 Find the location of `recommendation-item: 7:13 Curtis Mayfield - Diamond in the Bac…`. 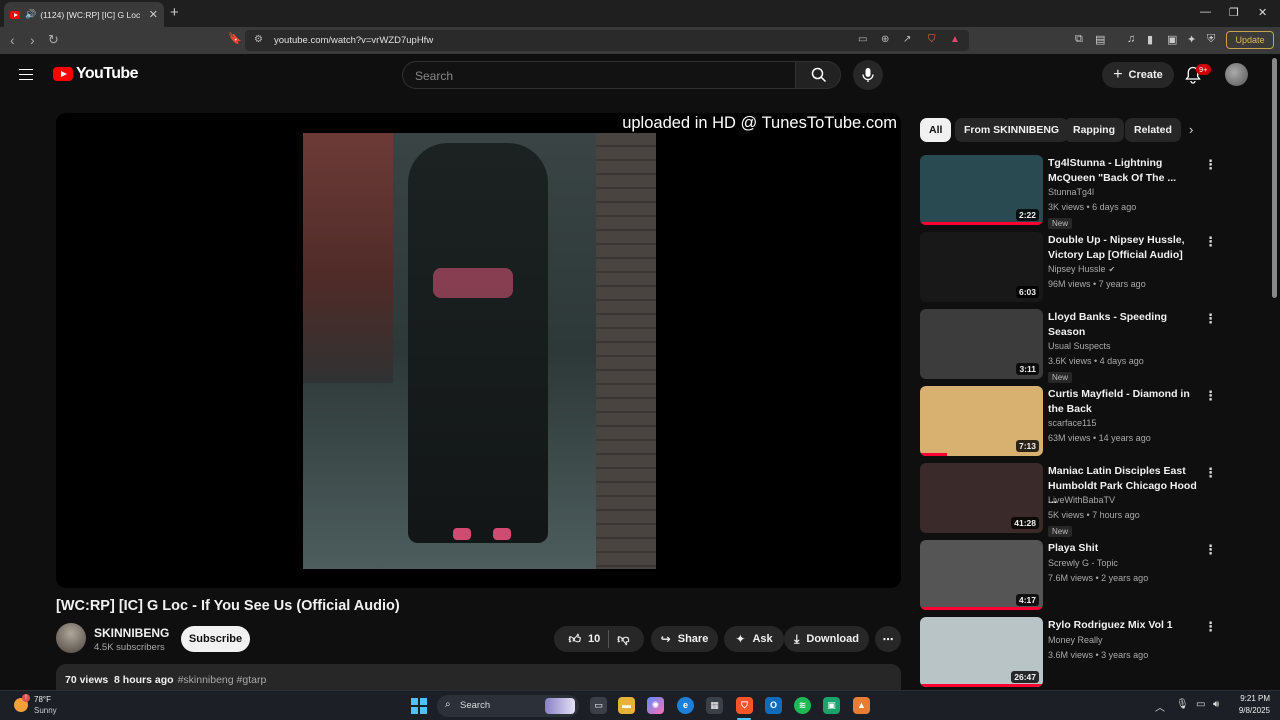

recommendation-item: 7:13 Curtis Mayfield - Diamond in the Bac… is located at coordinates (1070, 421).